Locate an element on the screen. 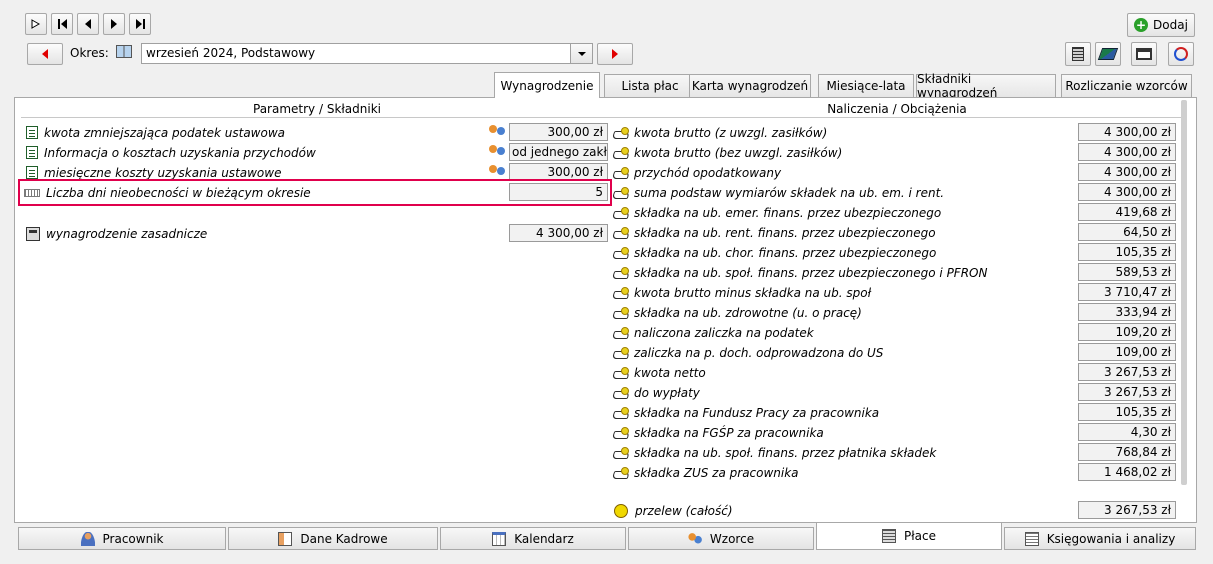 This screenshot has width=1213, height=564. tab-label: Karta wynagrodzeń is located at coordinates (750, 86).